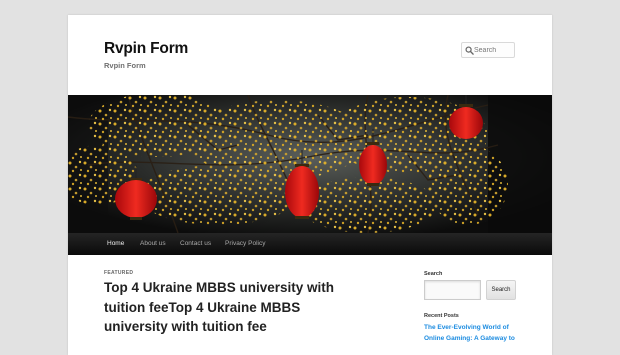  Describe the element at coordinates (501, 290) in the screenshot. I see `sidebar-search-button: Search` at that location.